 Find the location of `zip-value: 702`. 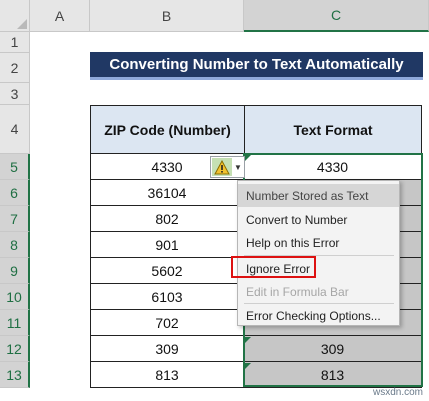

zip-value: 702 is located at coordinates (167, 322).